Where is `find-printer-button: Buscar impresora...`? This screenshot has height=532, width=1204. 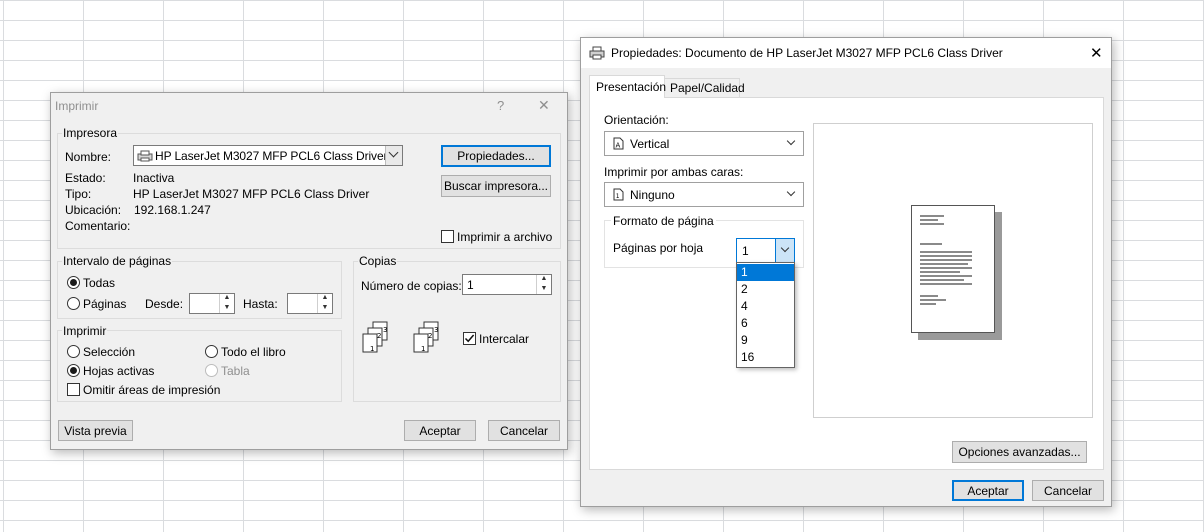
find-printer-button: Buscar impresora... is located at coordinates (496, 186).